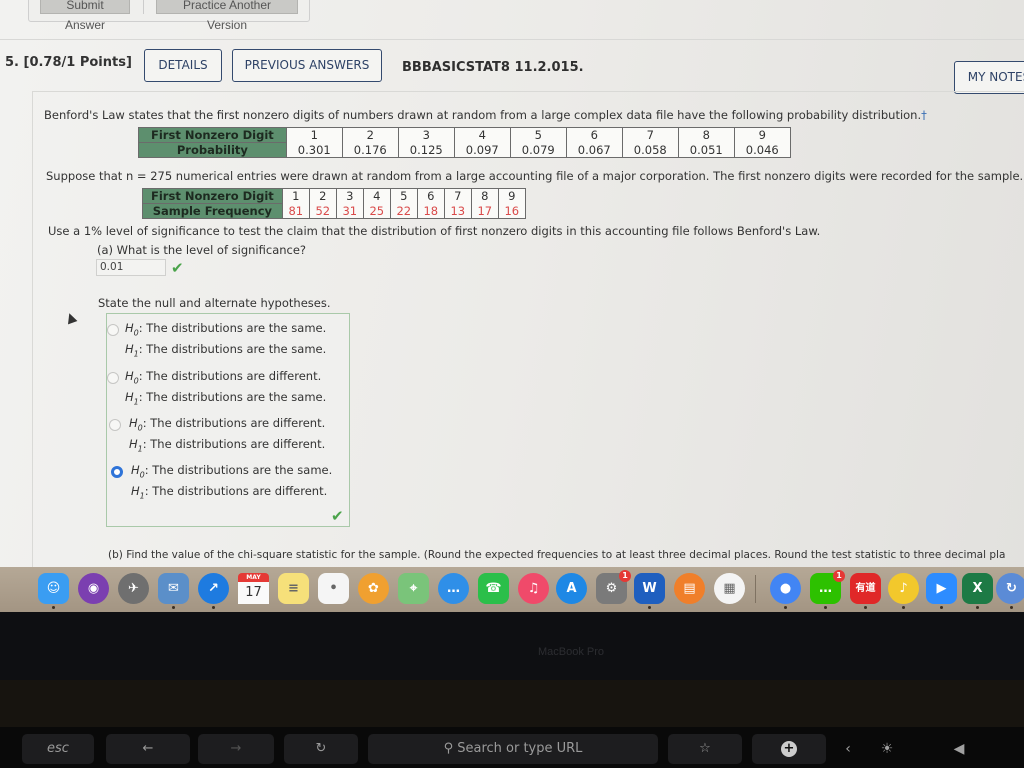 The width and height of the screenshot is (1024, 768). What do you see at coordinates (538, 150) in the screenshot?
I see `probability-cell: 0.079` at bounding box center [538, 150].